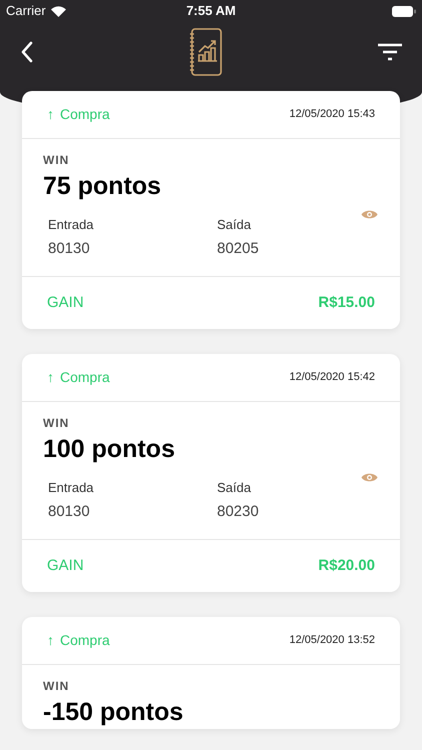 This screenshot has height=750, width=422. Describe the element at coordinates (102, 186) in the screenshot. I see `points-value: 75 pontos` at that location.